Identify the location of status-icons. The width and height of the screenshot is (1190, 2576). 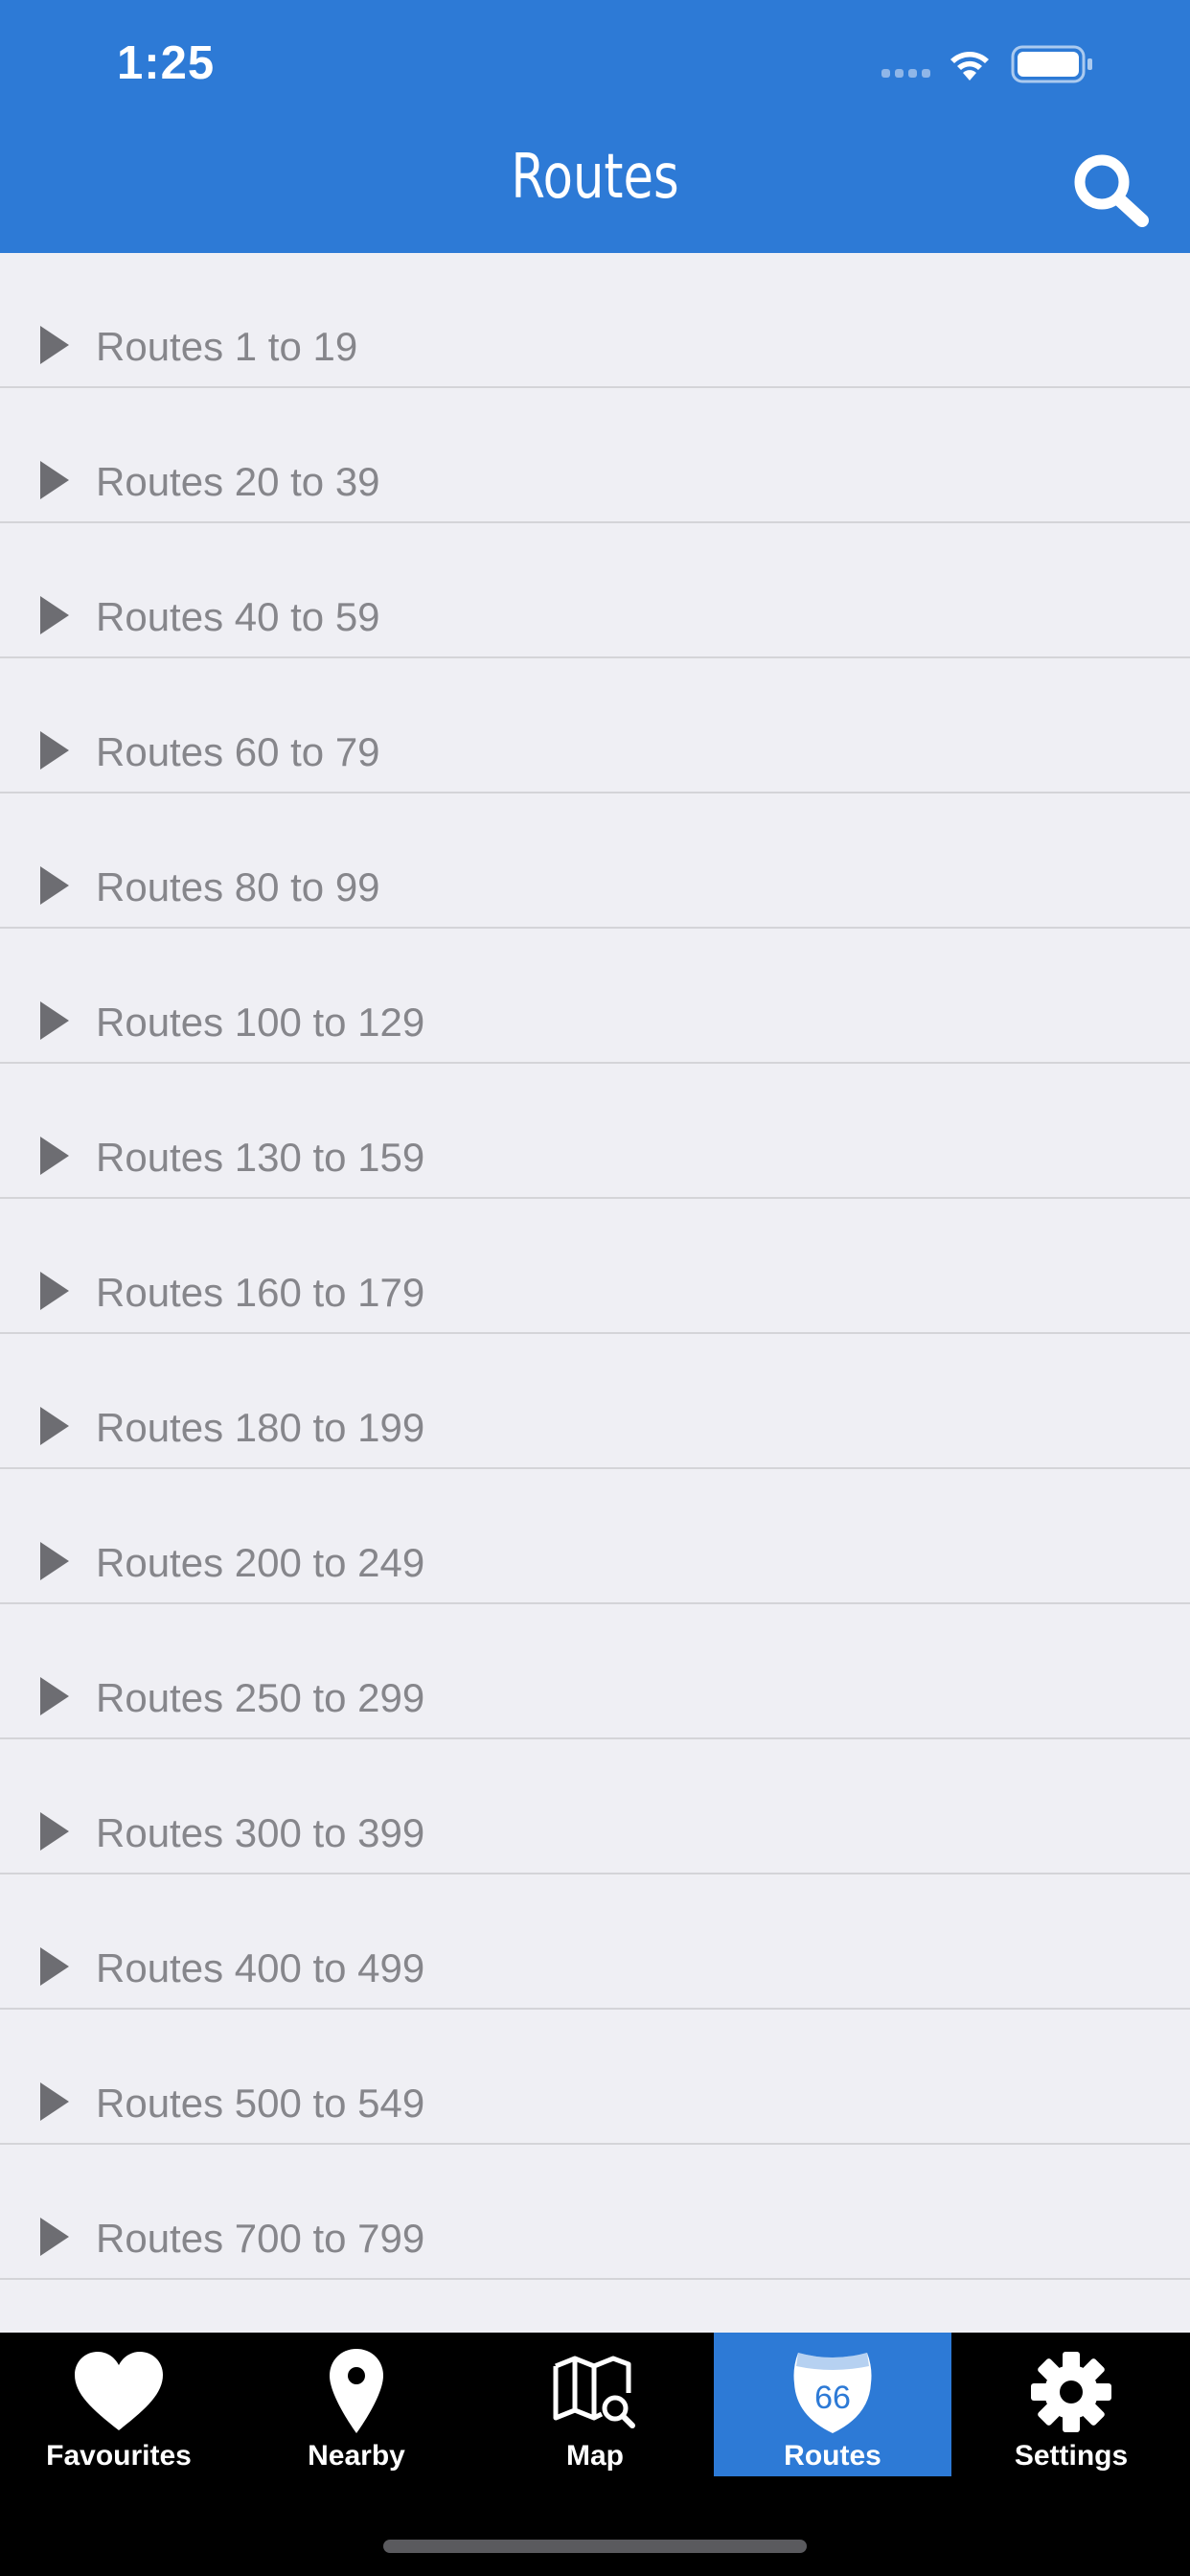
(1006, 65).